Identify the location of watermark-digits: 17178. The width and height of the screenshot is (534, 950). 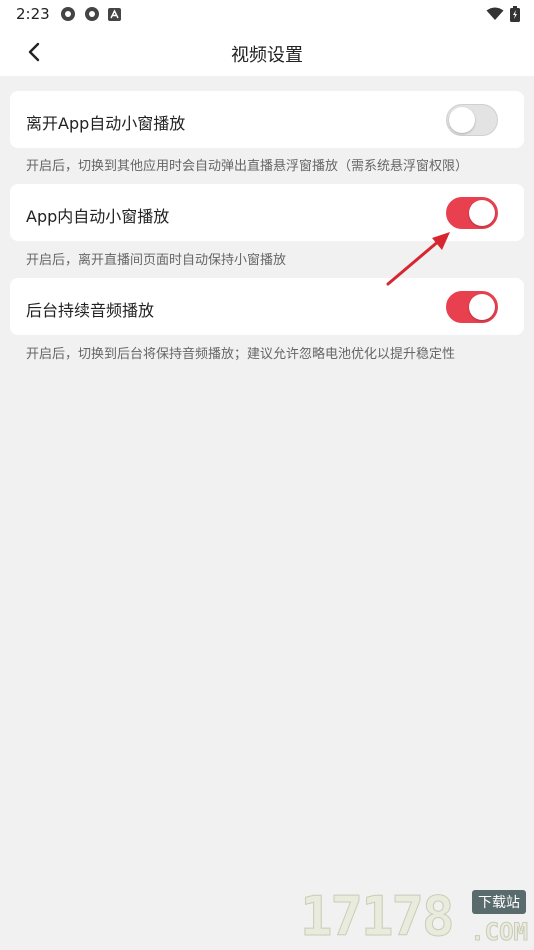
(378, 917).